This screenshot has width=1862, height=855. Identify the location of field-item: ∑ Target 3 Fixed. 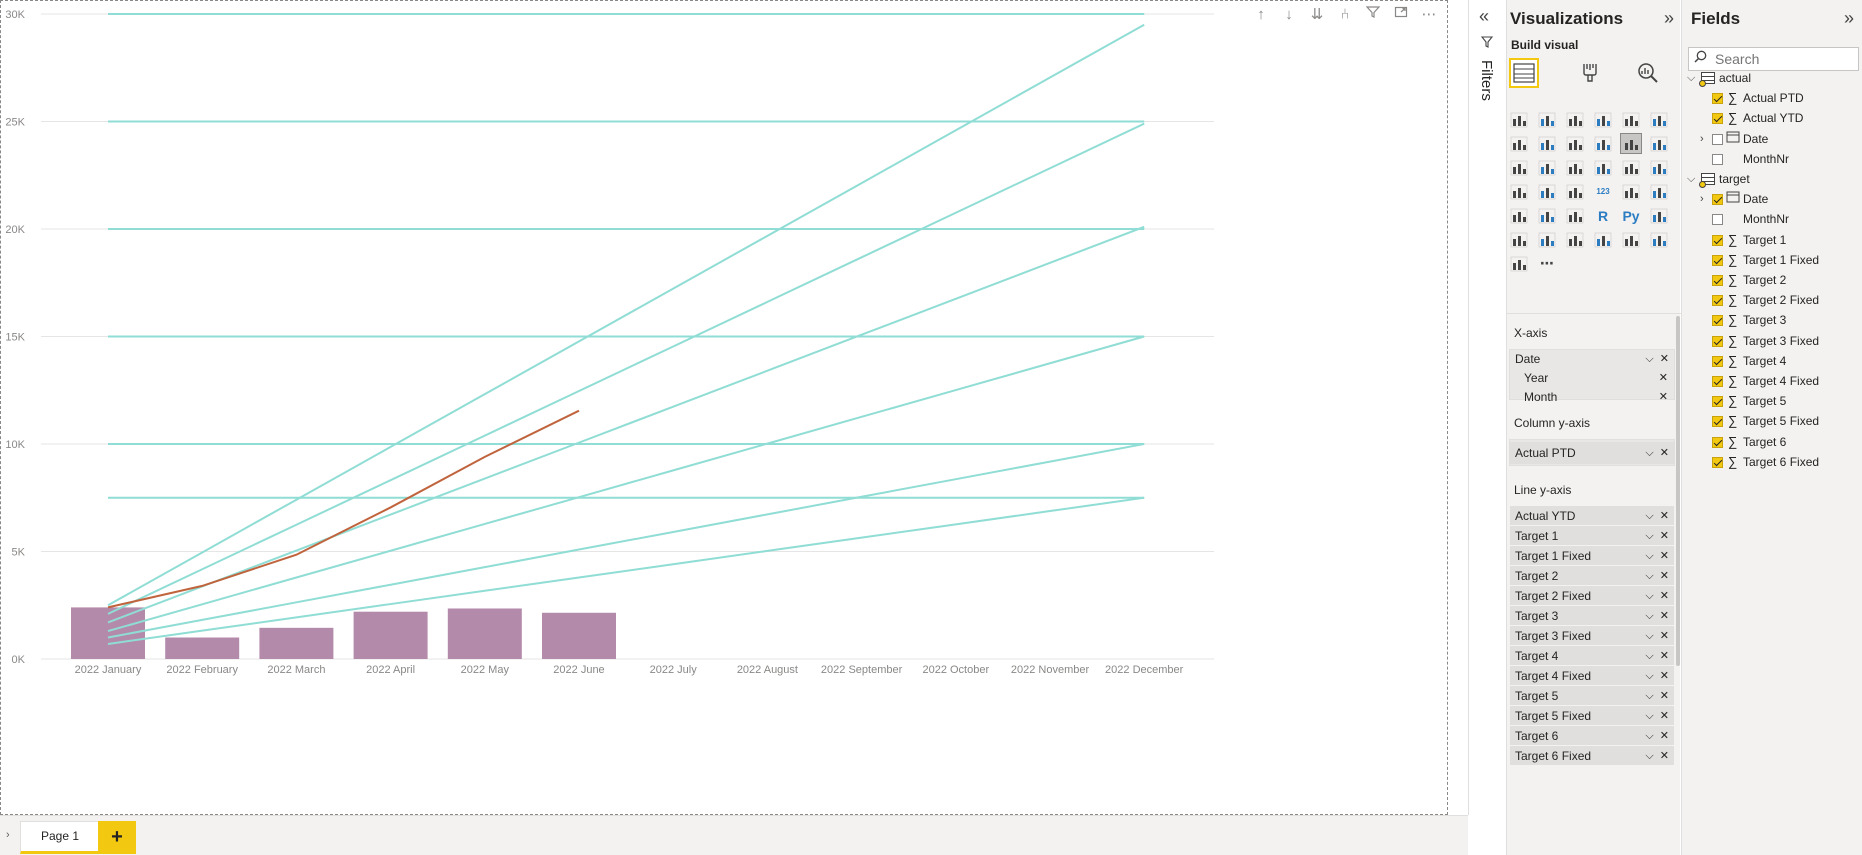
(1772, 341).